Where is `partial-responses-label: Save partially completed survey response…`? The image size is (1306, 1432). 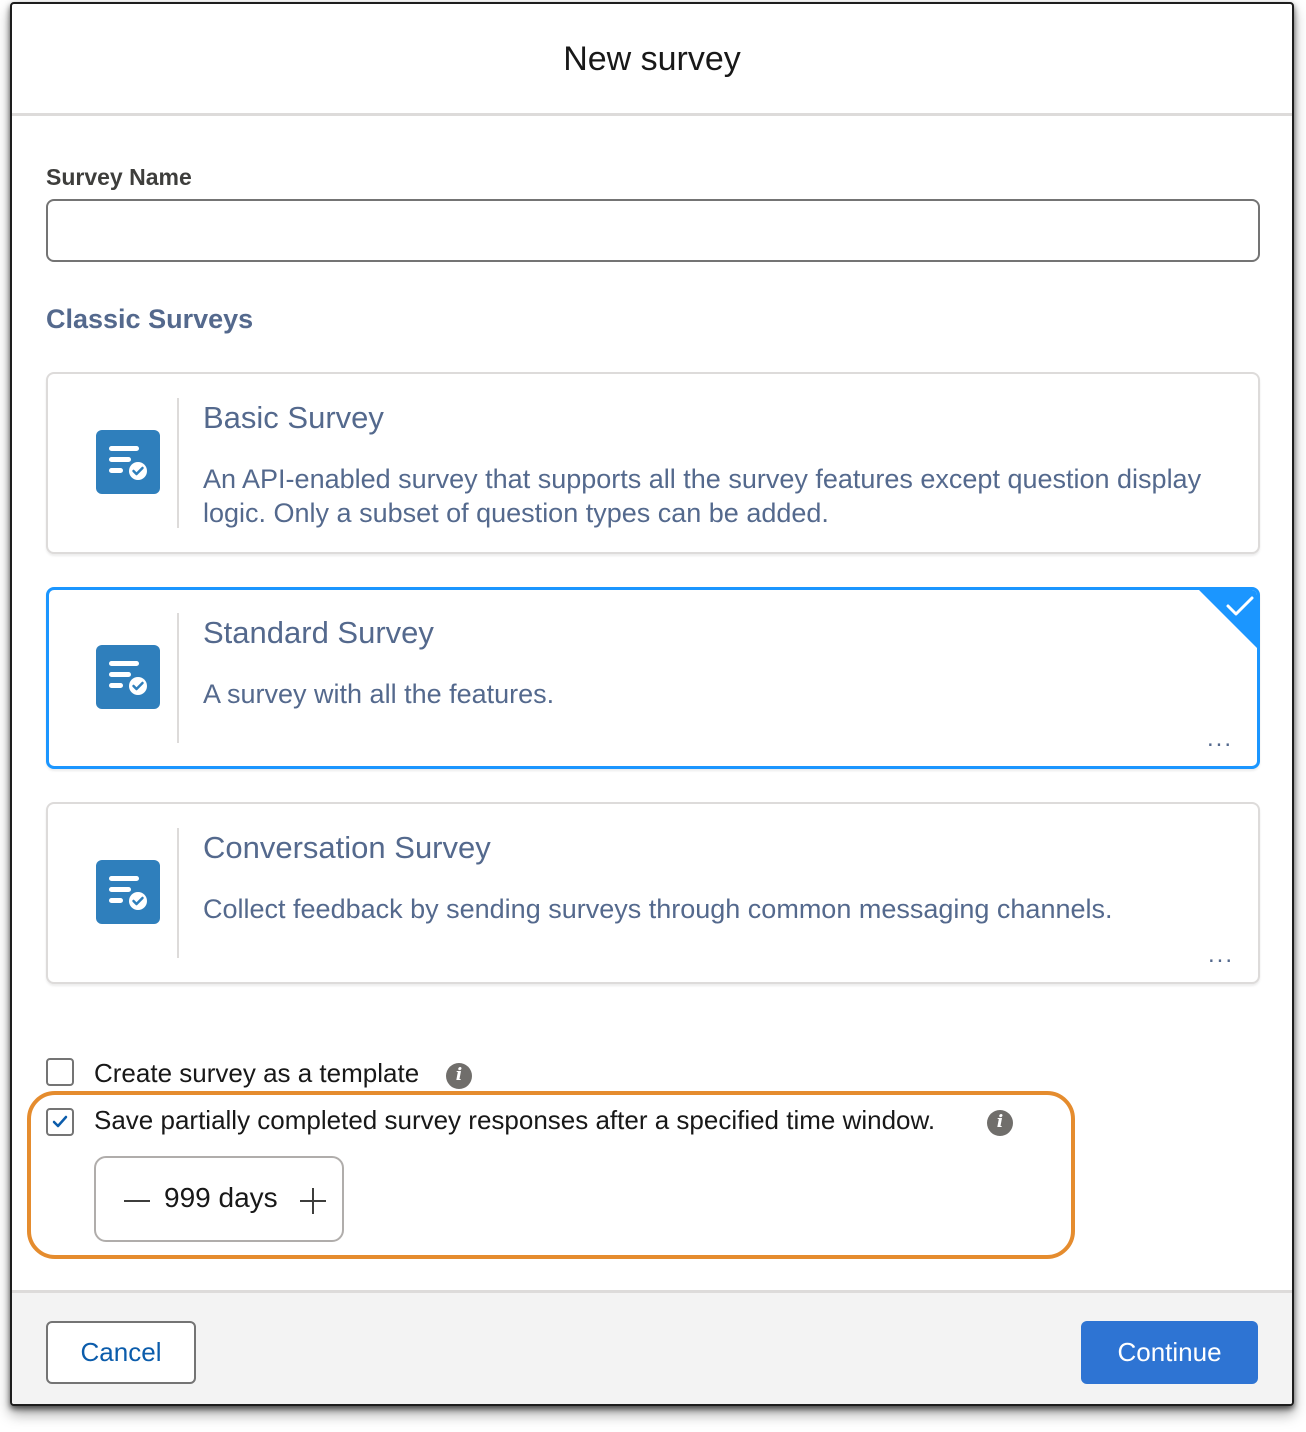
partial-responses-label: Save partially completed survey response… is located at coordinates (515, 1120).